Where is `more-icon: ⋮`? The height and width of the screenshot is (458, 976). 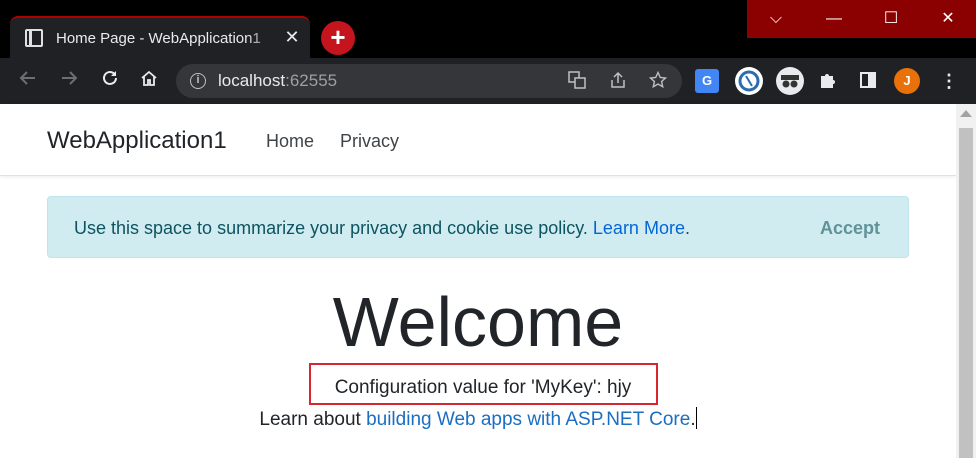
more-icon: ⋮ is located at coordinates (949, 81).